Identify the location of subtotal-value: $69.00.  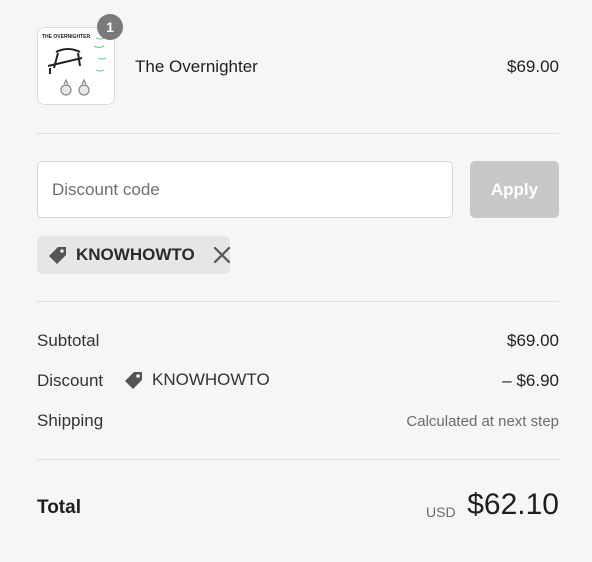
(533, 340).